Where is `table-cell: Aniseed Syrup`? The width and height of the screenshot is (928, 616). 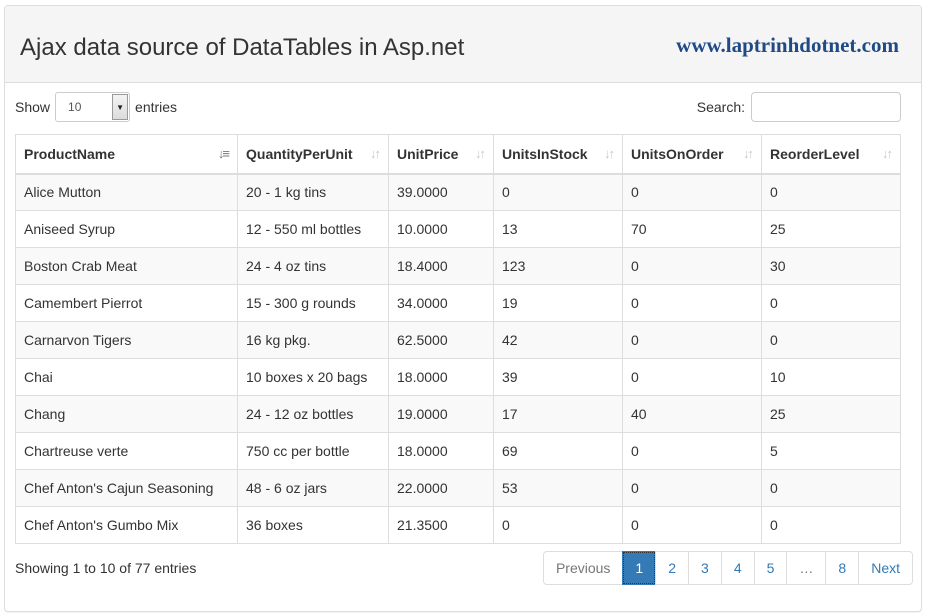 table-cell: Aniseed Syrup is located at coordinates (126, 229).